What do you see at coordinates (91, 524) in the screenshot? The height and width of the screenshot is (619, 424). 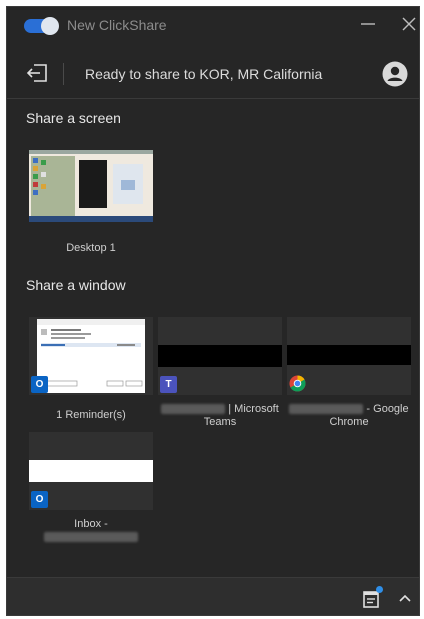 I see `window-label-text: Inbox -` at bounding box center [91, 524].